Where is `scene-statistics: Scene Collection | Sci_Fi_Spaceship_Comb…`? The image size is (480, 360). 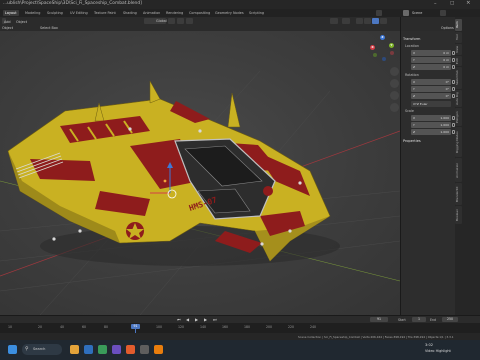
scene-statistics: Scene Collection | Sci_Fi_Spaceship_Comb… is located at coordinates (376, 336).